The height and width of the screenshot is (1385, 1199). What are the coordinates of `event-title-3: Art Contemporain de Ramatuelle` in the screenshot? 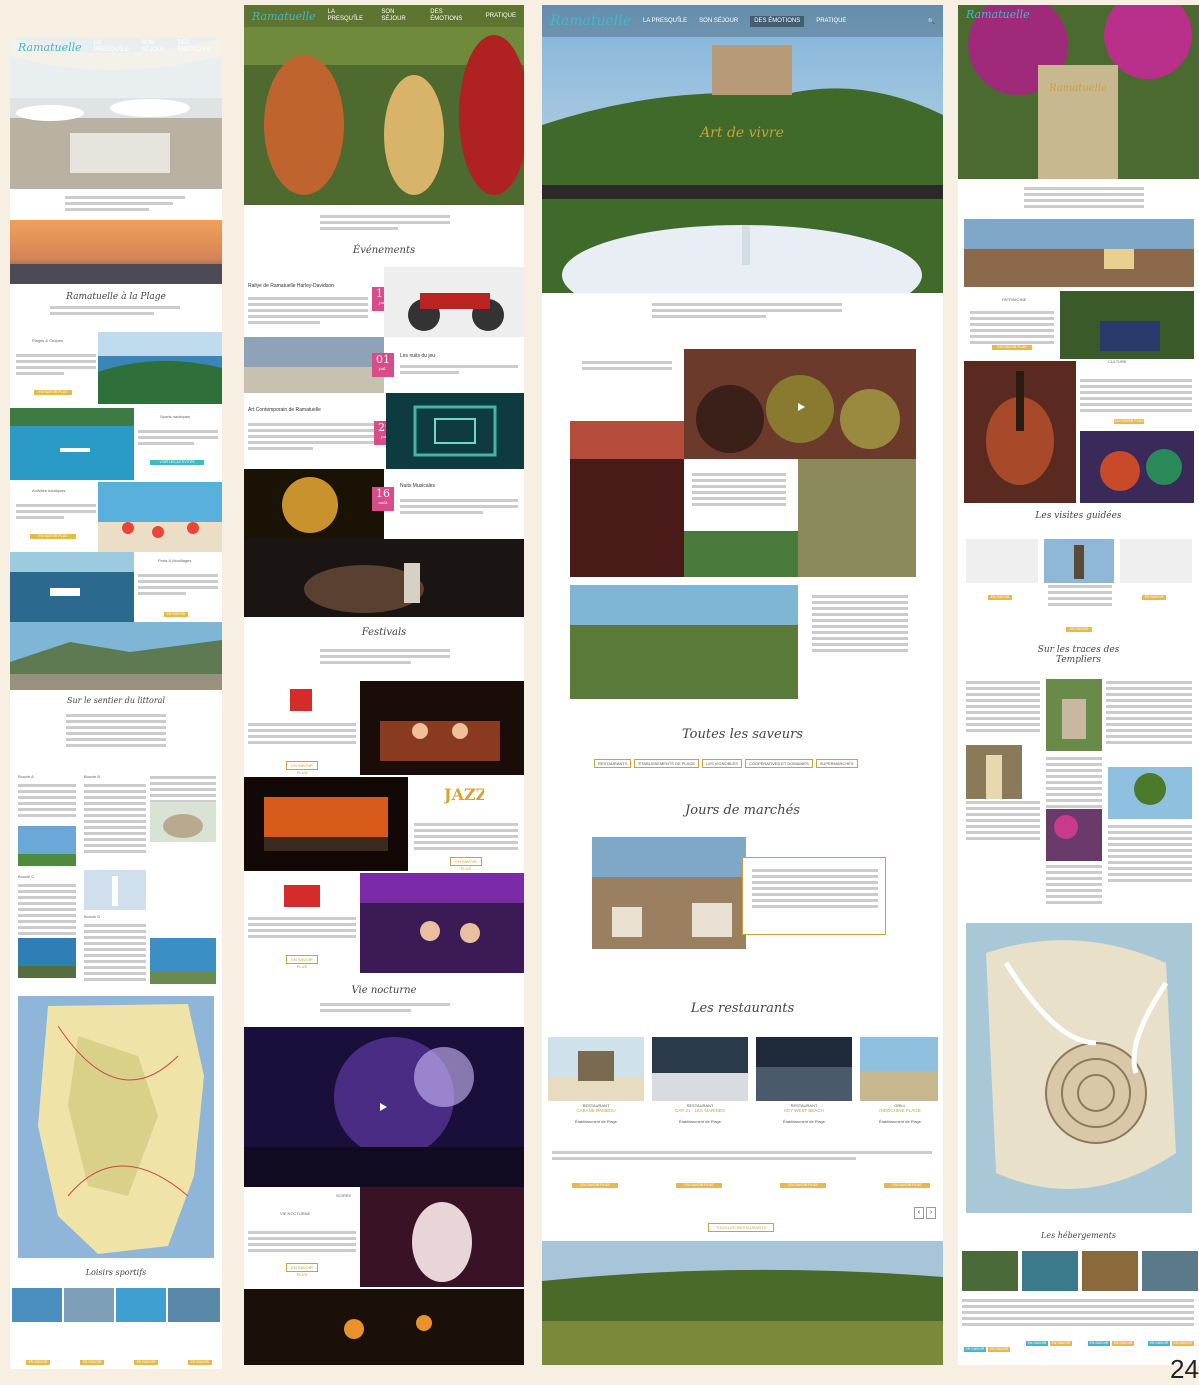 It's located at (308, 410).